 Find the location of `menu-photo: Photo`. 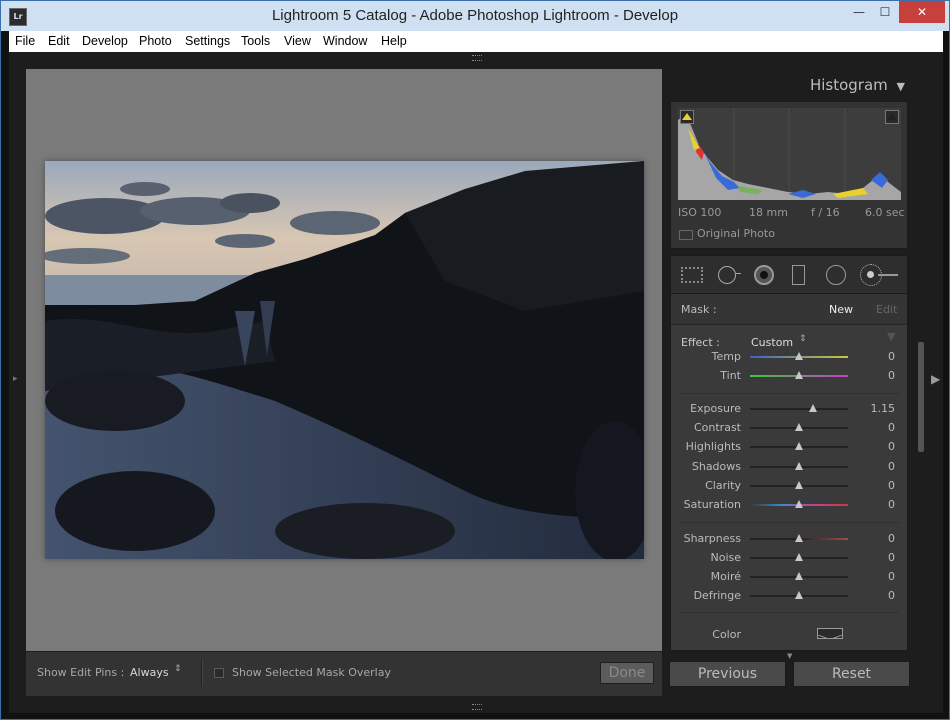

menu-photo: Photo is located at coordinates (155, 41).